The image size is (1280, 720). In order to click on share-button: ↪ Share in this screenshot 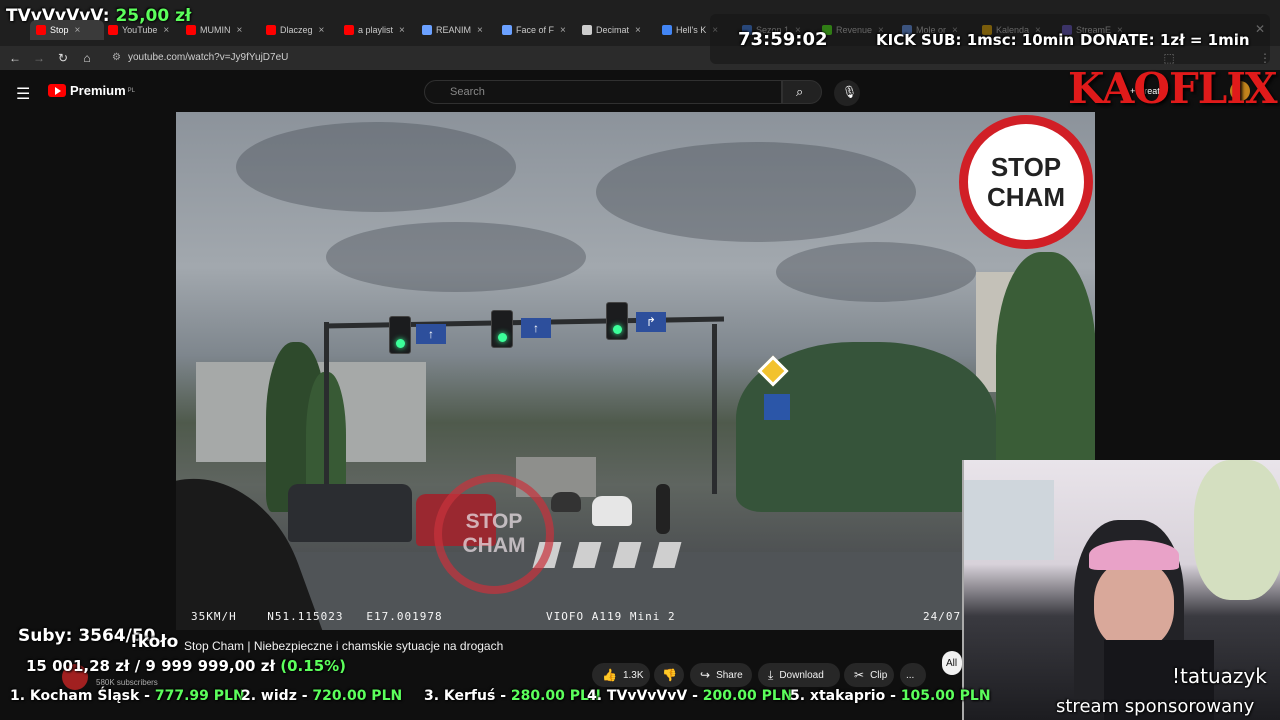, I will do `click(721, 675)`.